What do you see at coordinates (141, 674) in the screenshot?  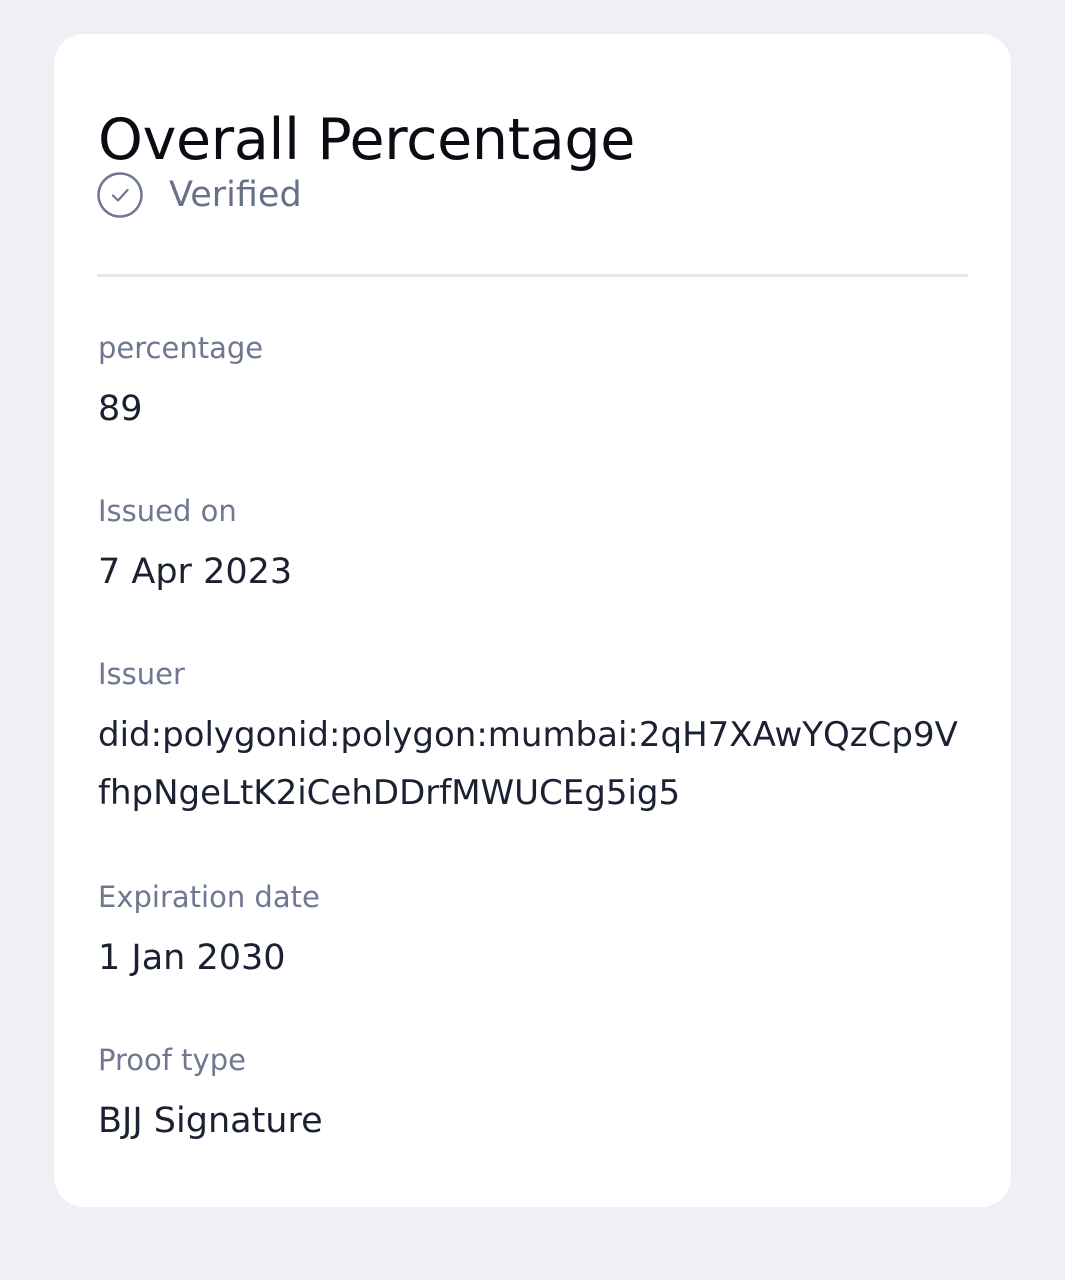 I see `issuer-label: Issuer` at bounding box center [141, 674].